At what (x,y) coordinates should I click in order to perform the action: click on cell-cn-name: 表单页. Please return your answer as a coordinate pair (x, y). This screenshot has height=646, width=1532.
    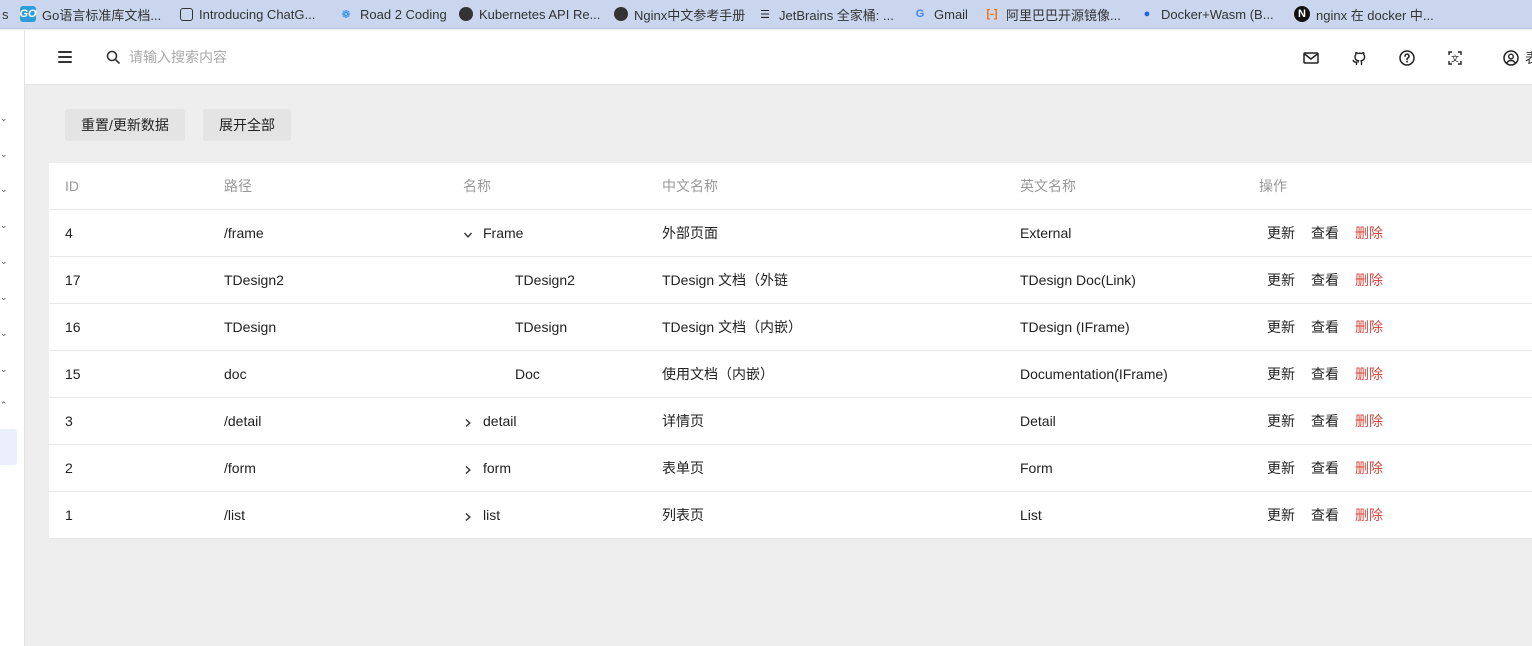
    Looking at the image, I should click on (683, 468).